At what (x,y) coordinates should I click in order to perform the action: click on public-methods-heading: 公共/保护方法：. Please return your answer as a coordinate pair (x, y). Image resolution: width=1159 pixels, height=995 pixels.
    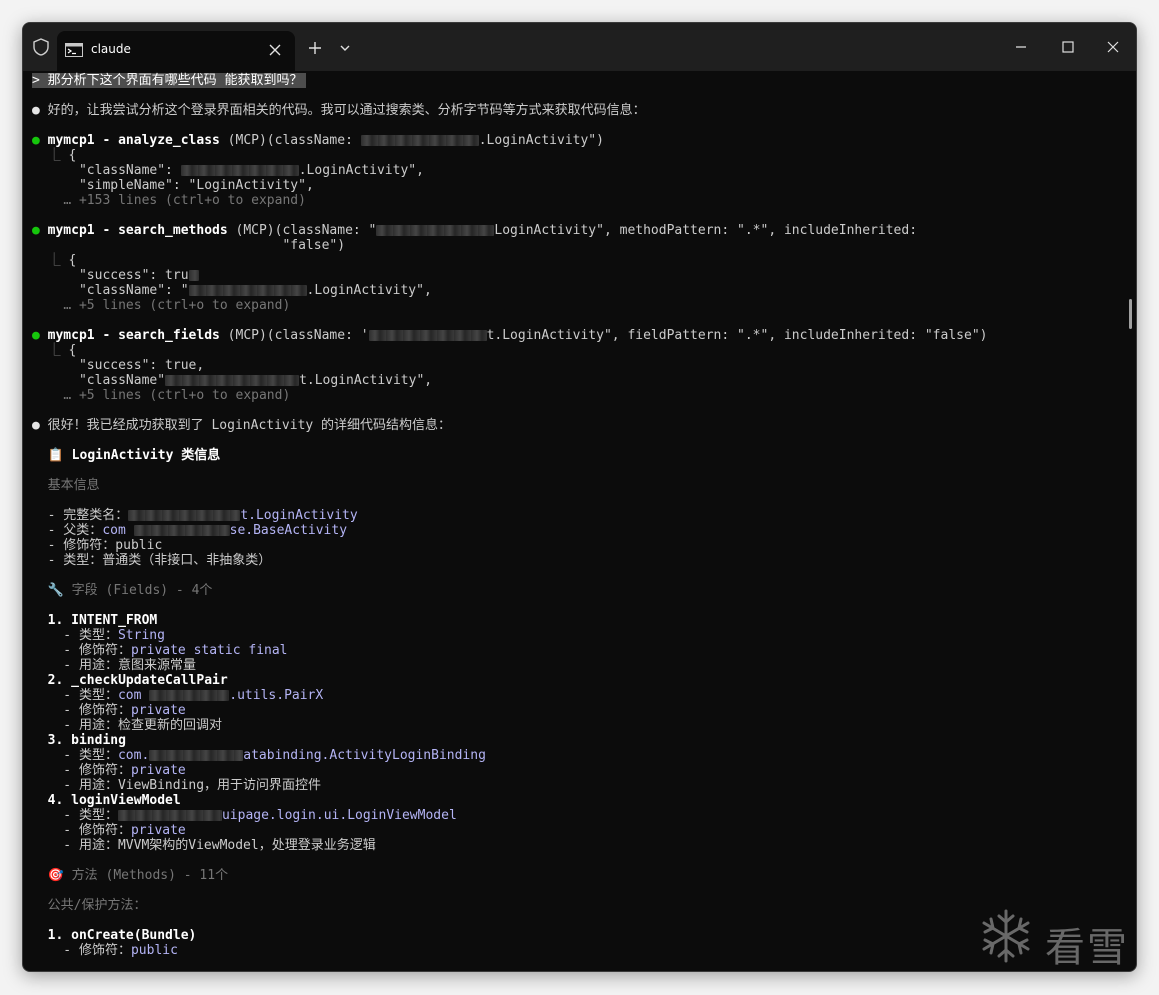
    Looking at the image, I should click on (97, 905).